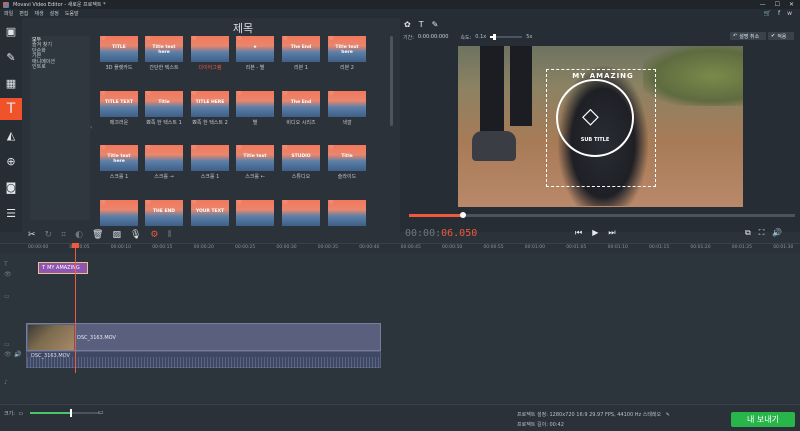 The image size is (800, 431). I want to click on visibility-icon: 👁, so click(8, 274).